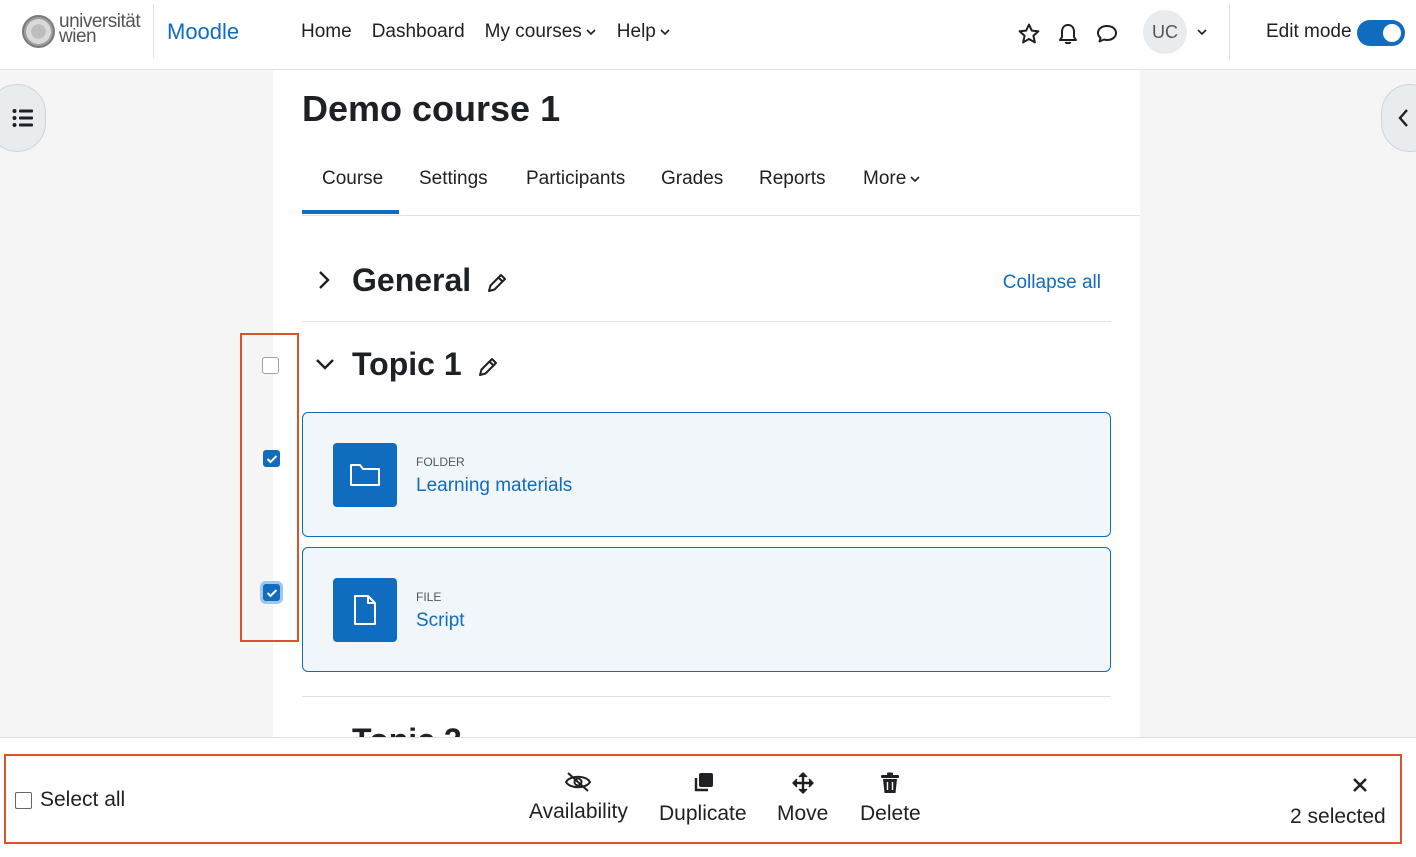 This screenshot has width=1416, height=857. Describe the element at coordinates (429, 597) in the screenshot. I see `activity-type-label: FILE` at that location.